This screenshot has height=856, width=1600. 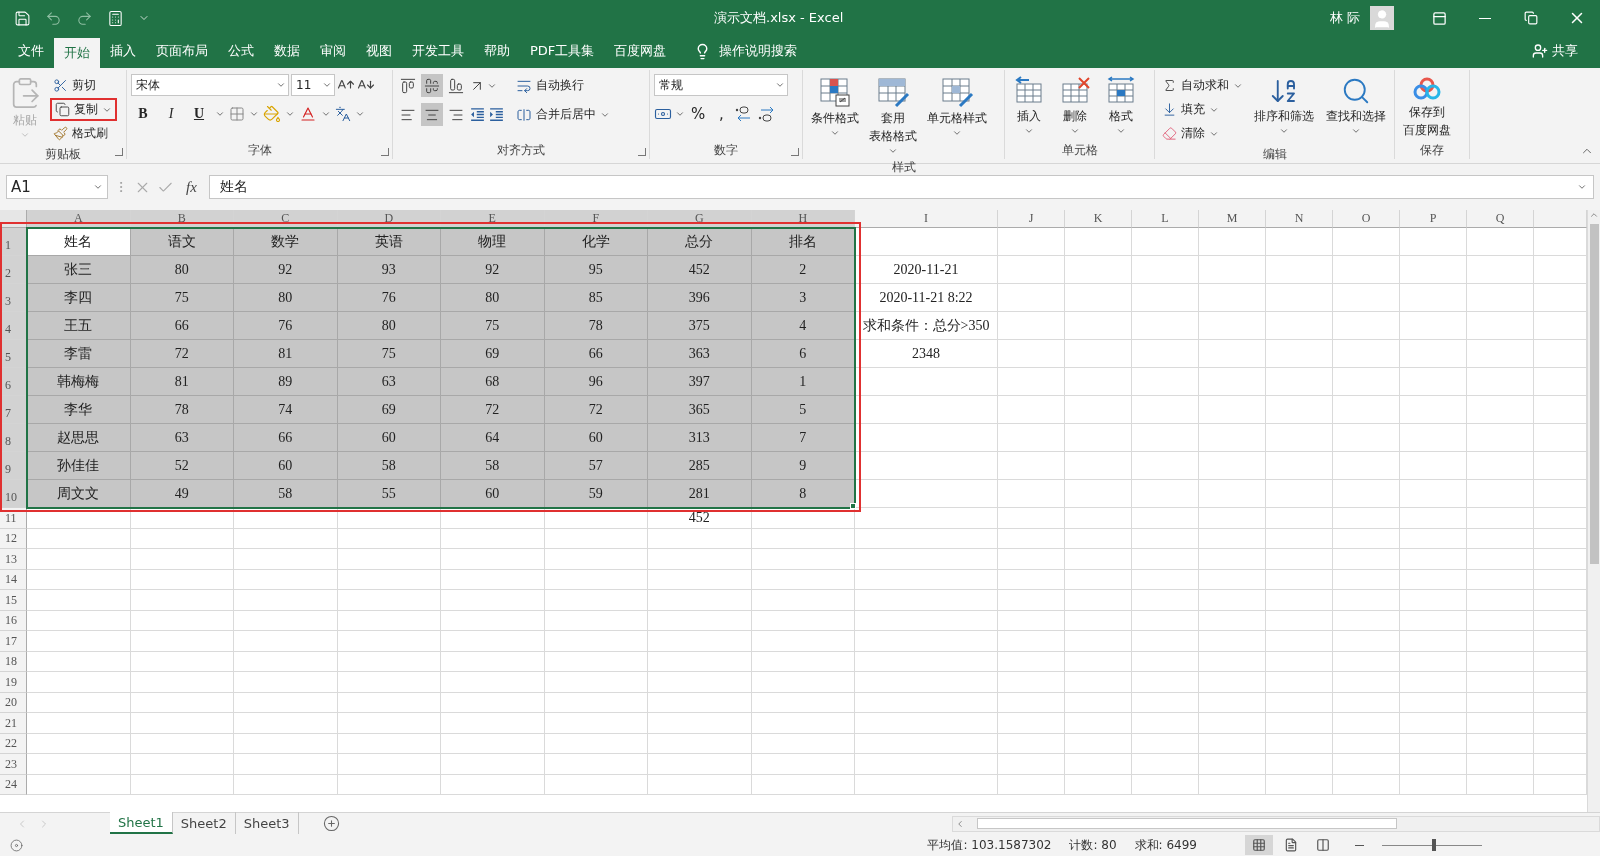 I want to click on copy-button: 复制, so click(x=83, y=109).